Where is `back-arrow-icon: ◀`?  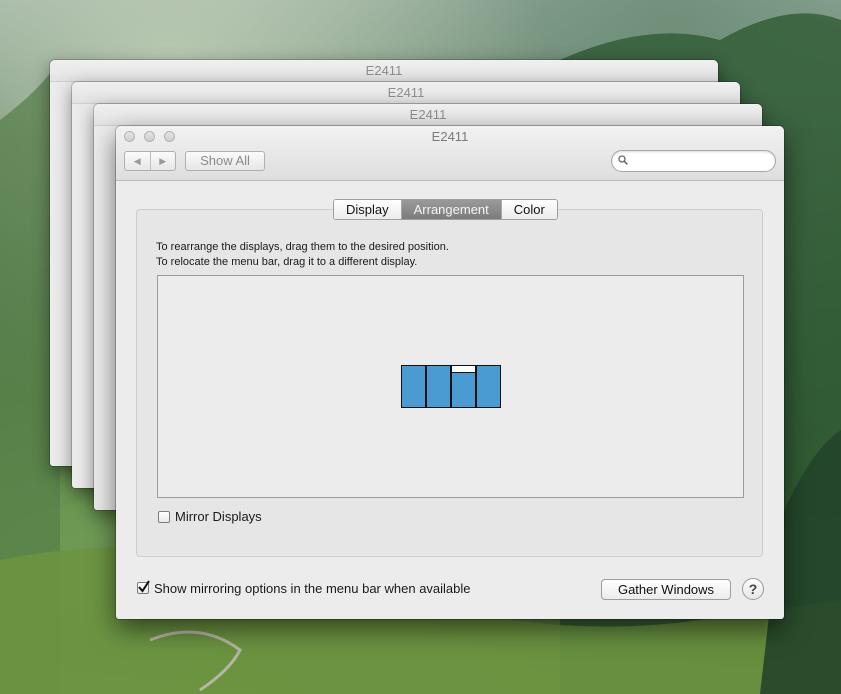 back-arrow-icon: ◀ is located at coordinates (138, 161).